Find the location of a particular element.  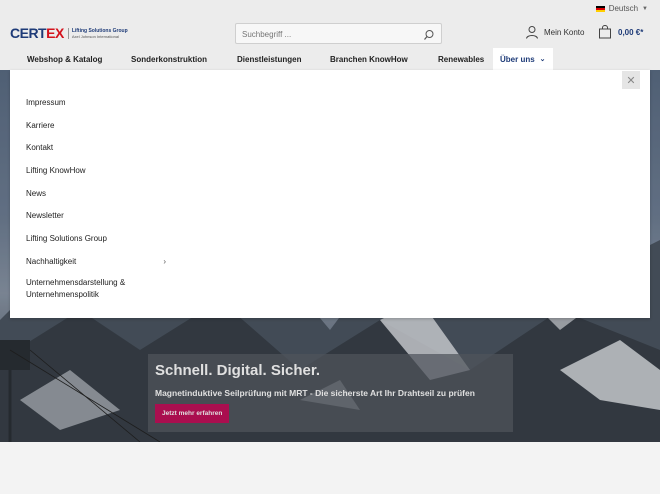

menu-item-lifting-knowhow: Lifting KnowHow is located at coordinates (96, 170).